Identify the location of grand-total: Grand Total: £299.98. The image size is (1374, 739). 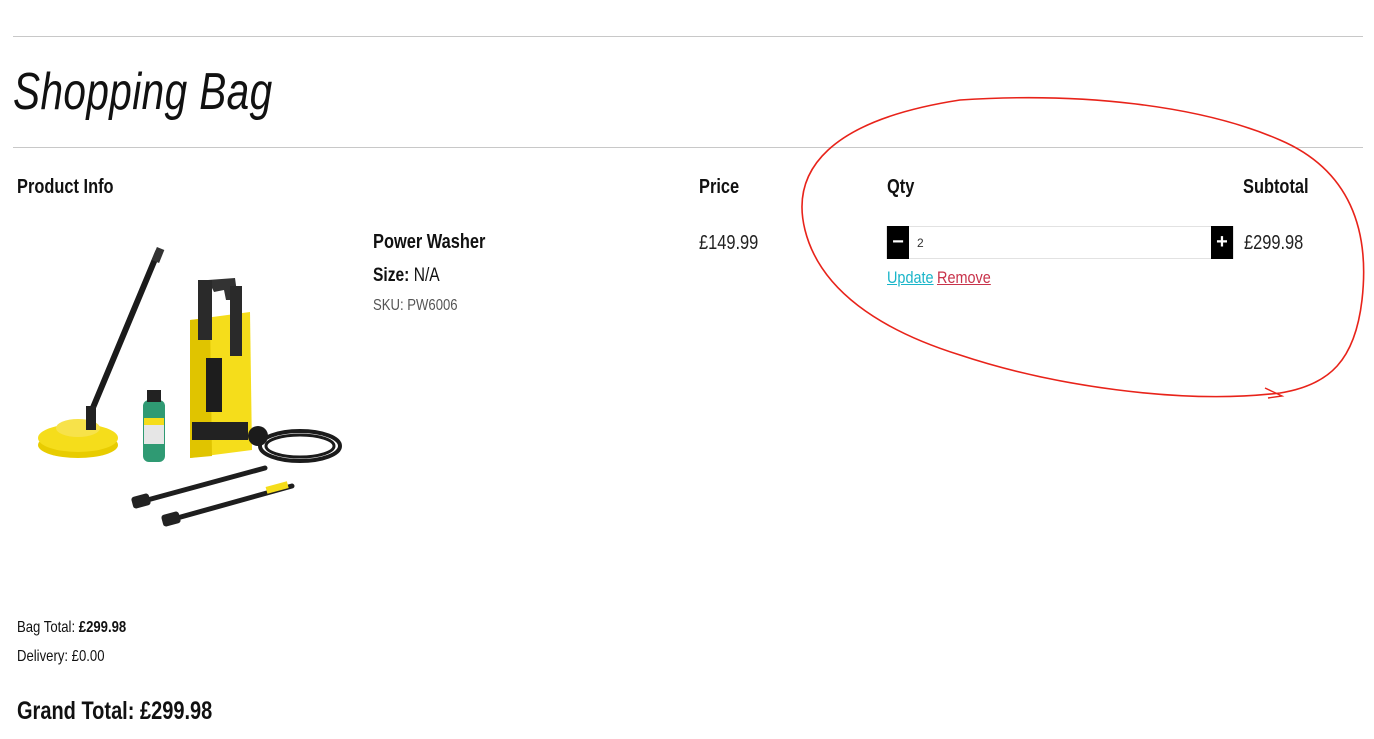
(114, 711).